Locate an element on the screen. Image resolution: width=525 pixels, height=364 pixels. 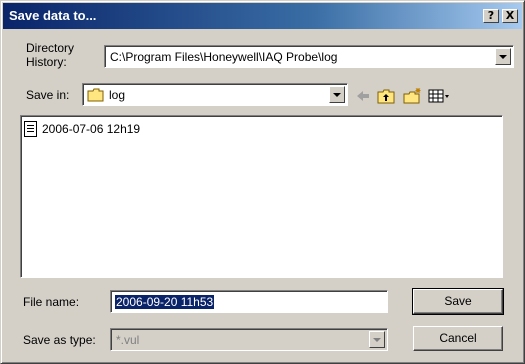
save-in-value: log is located at coordinates (117, 95).